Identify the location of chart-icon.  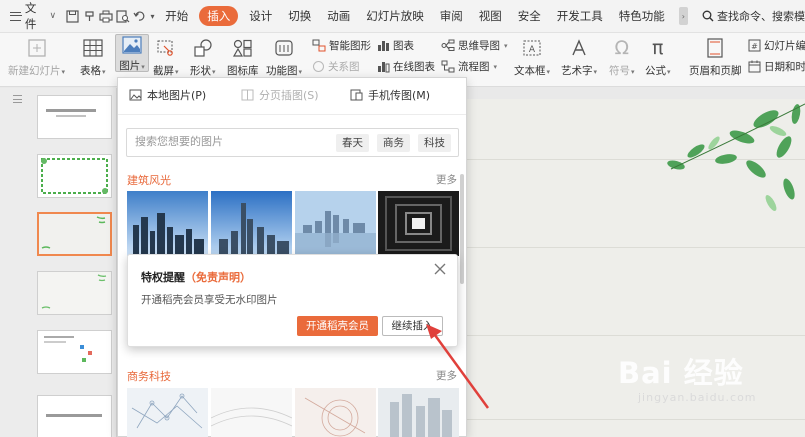
(383, 46).